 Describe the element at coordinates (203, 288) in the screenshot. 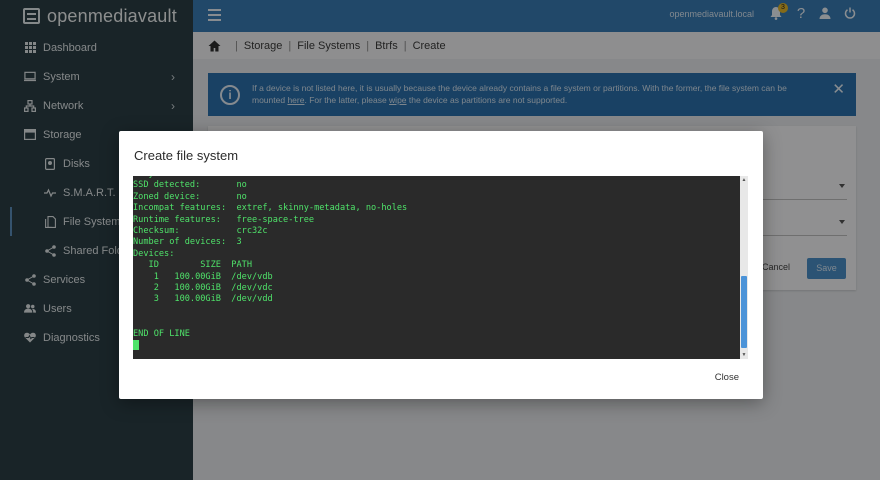

I see `terminal-line: 2 100.00GiB /dev/vdc` at that location.